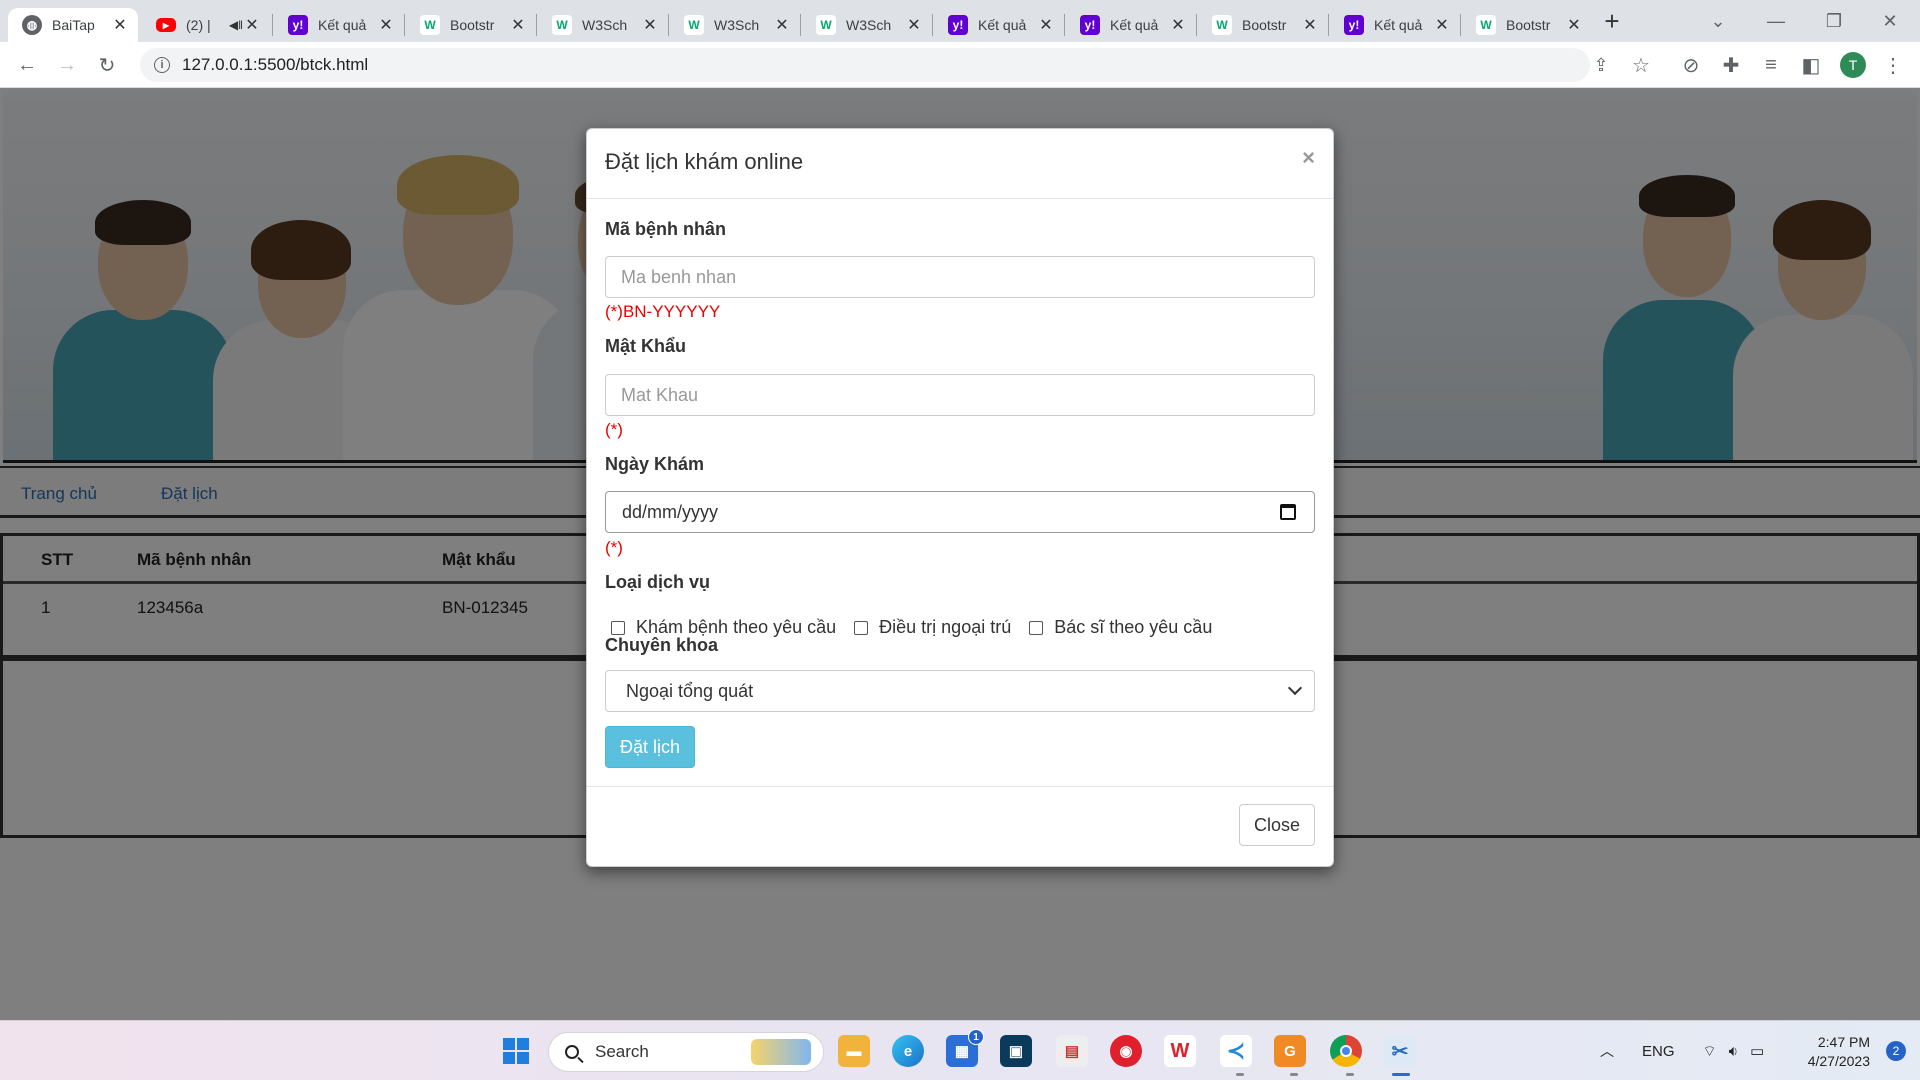 The image size is (1920, 1080). I want to click on chevron-up-icon: ︿, so click(1607, 1051).